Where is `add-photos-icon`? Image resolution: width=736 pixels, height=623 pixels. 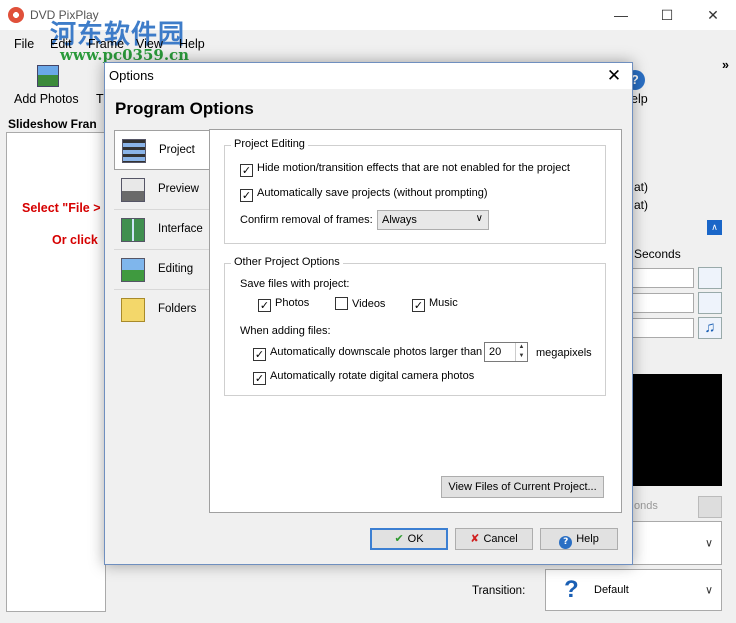 add-photos-icon is located at coordinates (48, 76).